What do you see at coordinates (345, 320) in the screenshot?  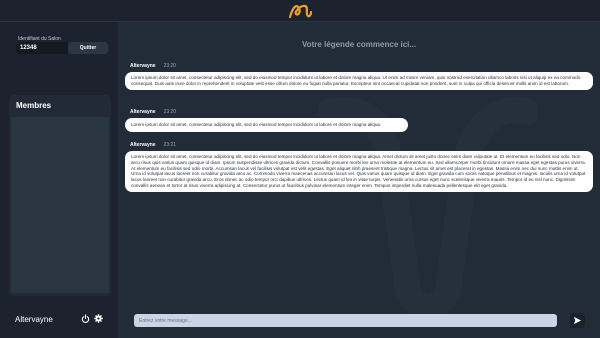 I see `message-input` at bounding box center [345, 320].